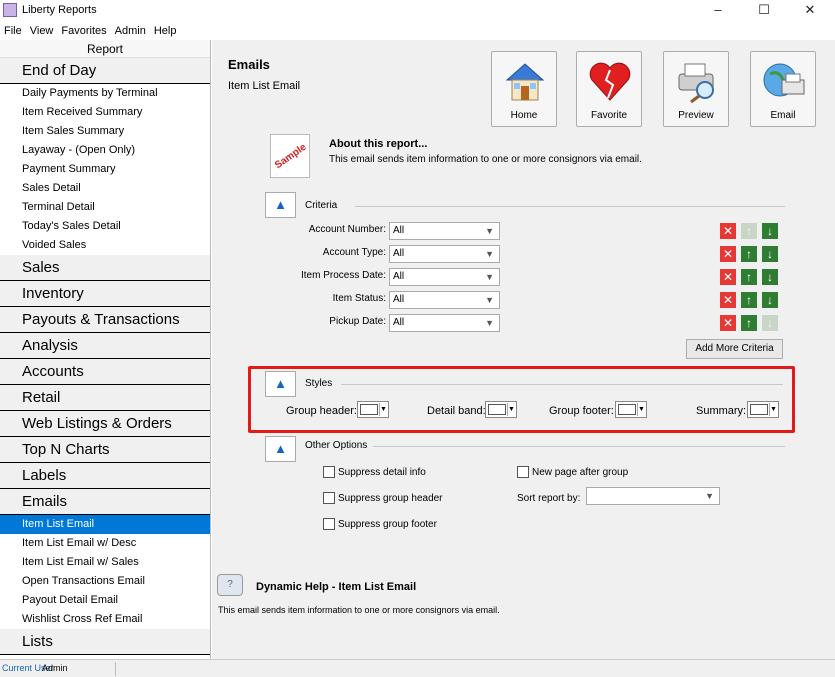  I want to click on sidebar-item: Item List Email, so click(105, 524).